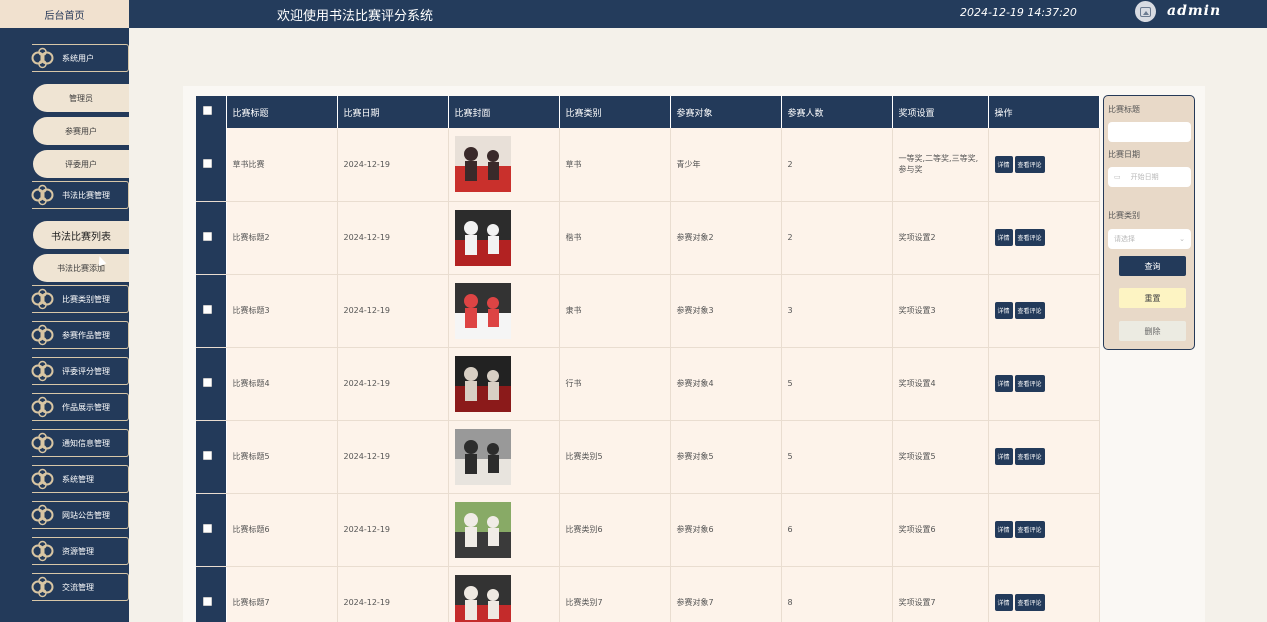 The width and height of the screenshot is (1267, 622). I want to click on sidebar-subitem: 书法比赛添加, so click(81, 268).